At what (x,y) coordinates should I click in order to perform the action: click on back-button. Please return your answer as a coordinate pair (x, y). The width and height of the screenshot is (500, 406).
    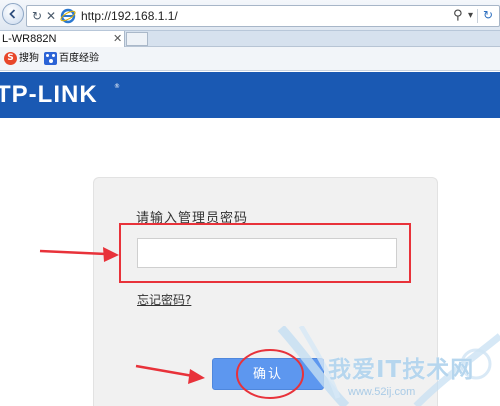
    Looking at the image, I should click on (13, 14).